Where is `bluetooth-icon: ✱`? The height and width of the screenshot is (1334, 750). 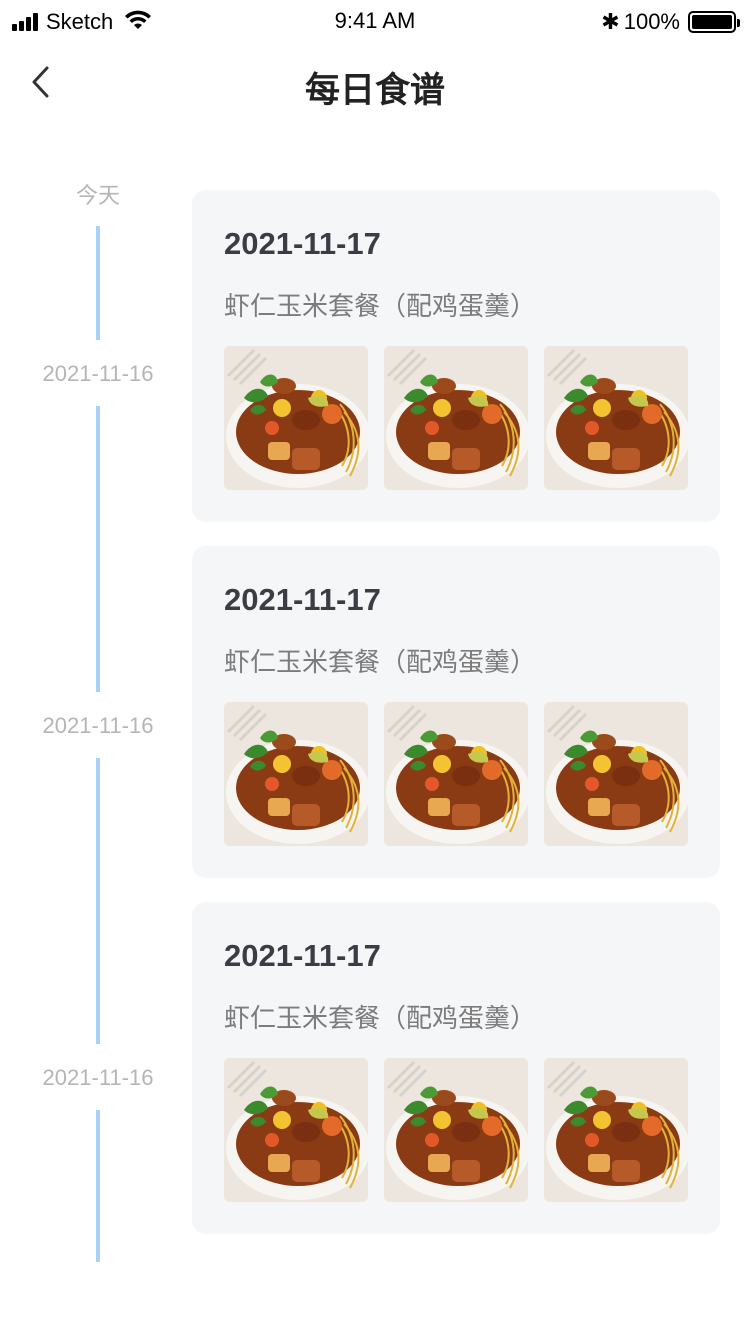
bluetooth-icon: ✱ is located at coordinates (610, 21).